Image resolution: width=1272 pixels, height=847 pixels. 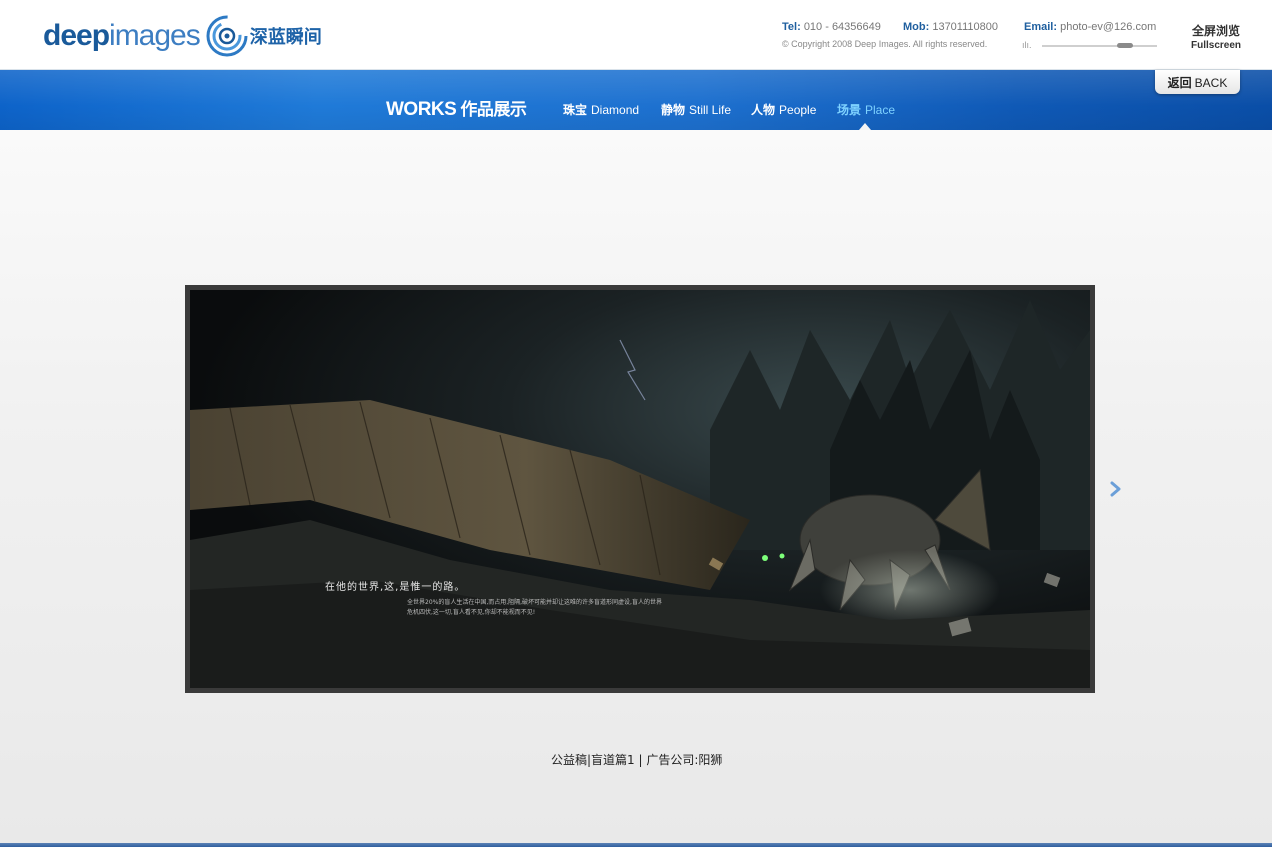 I want to click on photo-caption: 公益稿|盲道篇1 | 广告公司:阳狮, so click(x=637, y=760).